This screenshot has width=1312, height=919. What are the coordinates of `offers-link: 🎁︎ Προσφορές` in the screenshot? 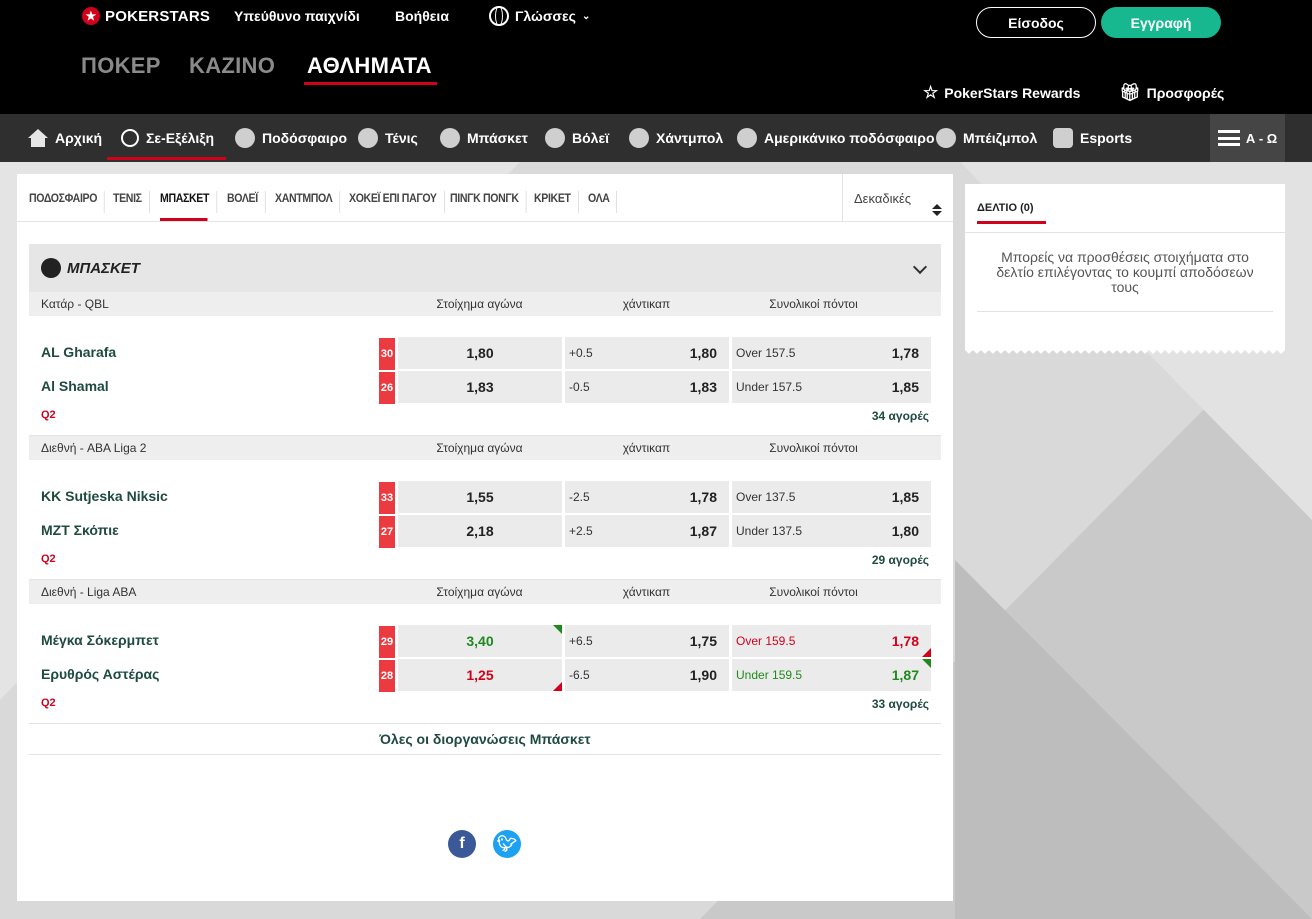 It's located at (1171, 93).